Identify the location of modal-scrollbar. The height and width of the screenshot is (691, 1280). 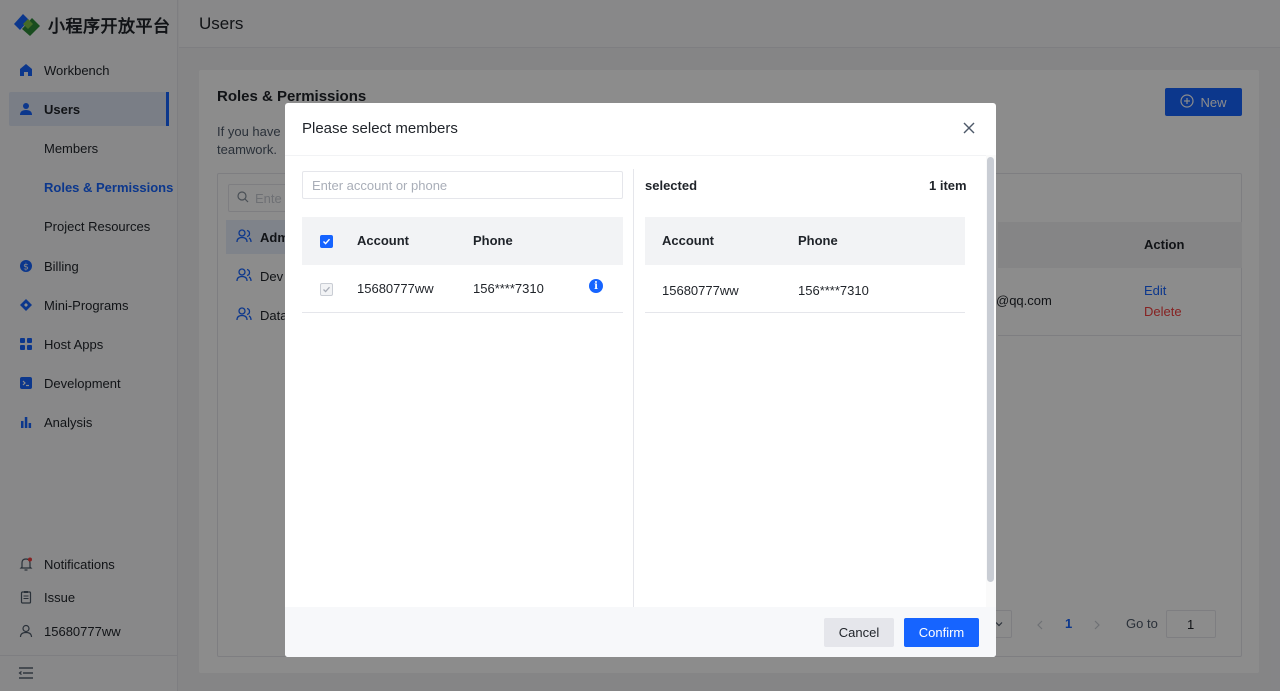
(991, 381).